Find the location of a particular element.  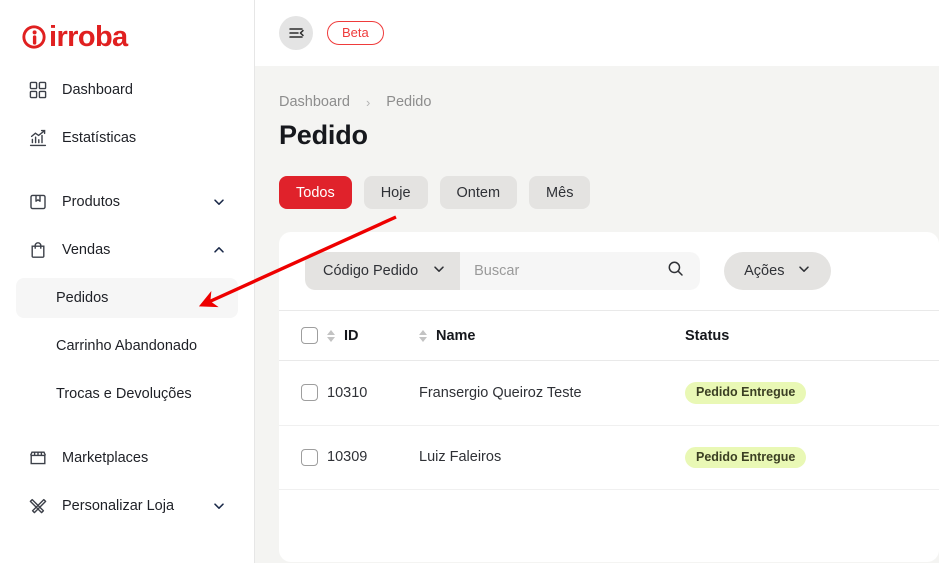

brush-pencil-icon is located at coordinates (38, 506).